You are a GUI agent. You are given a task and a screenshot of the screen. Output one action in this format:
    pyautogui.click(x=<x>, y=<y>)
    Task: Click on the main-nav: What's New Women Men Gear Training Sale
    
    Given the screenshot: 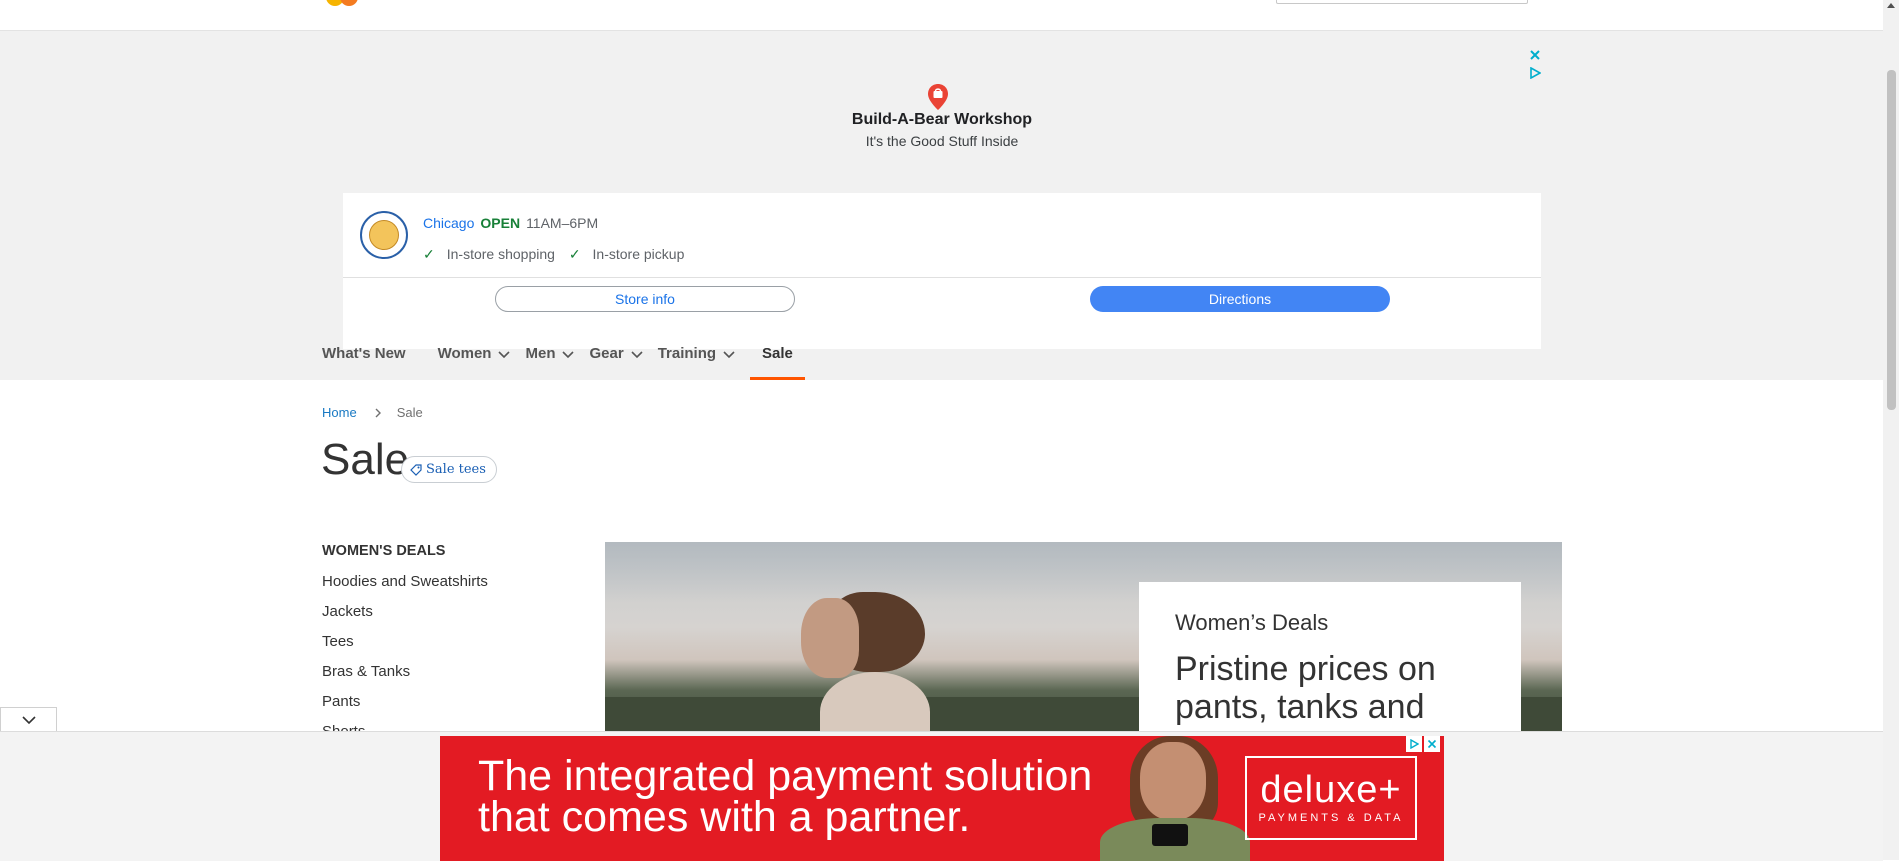 What is the action you would take?
    pyautogui.click(x=563, y=361)
    